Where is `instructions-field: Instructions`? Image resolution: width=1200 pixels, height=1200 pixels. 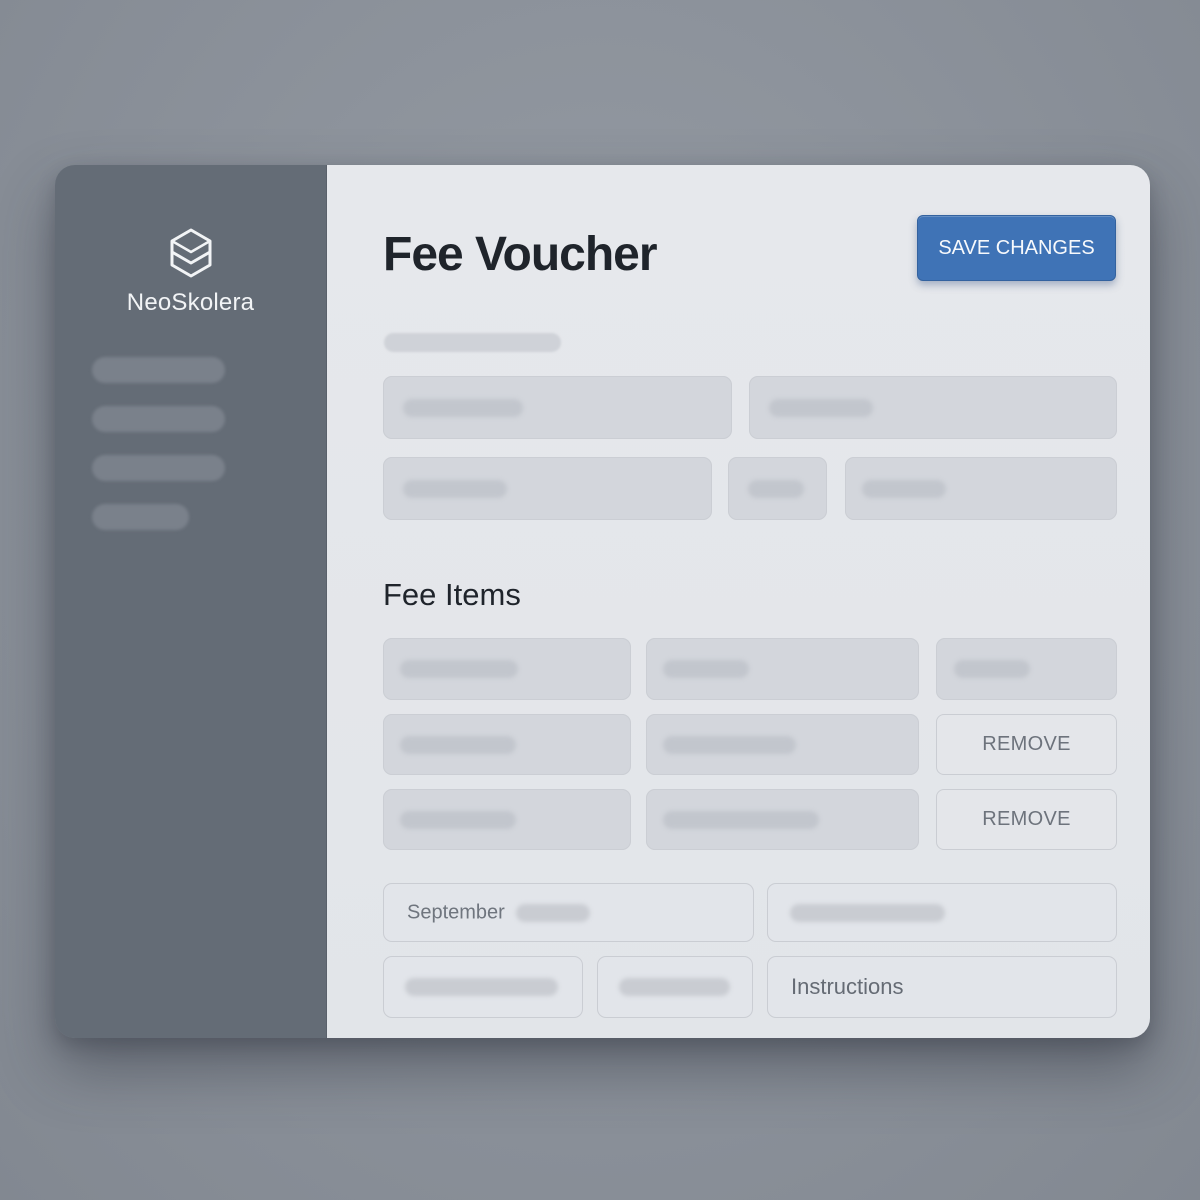 instructions-field: Instructions is located at coordinates (942, 987).